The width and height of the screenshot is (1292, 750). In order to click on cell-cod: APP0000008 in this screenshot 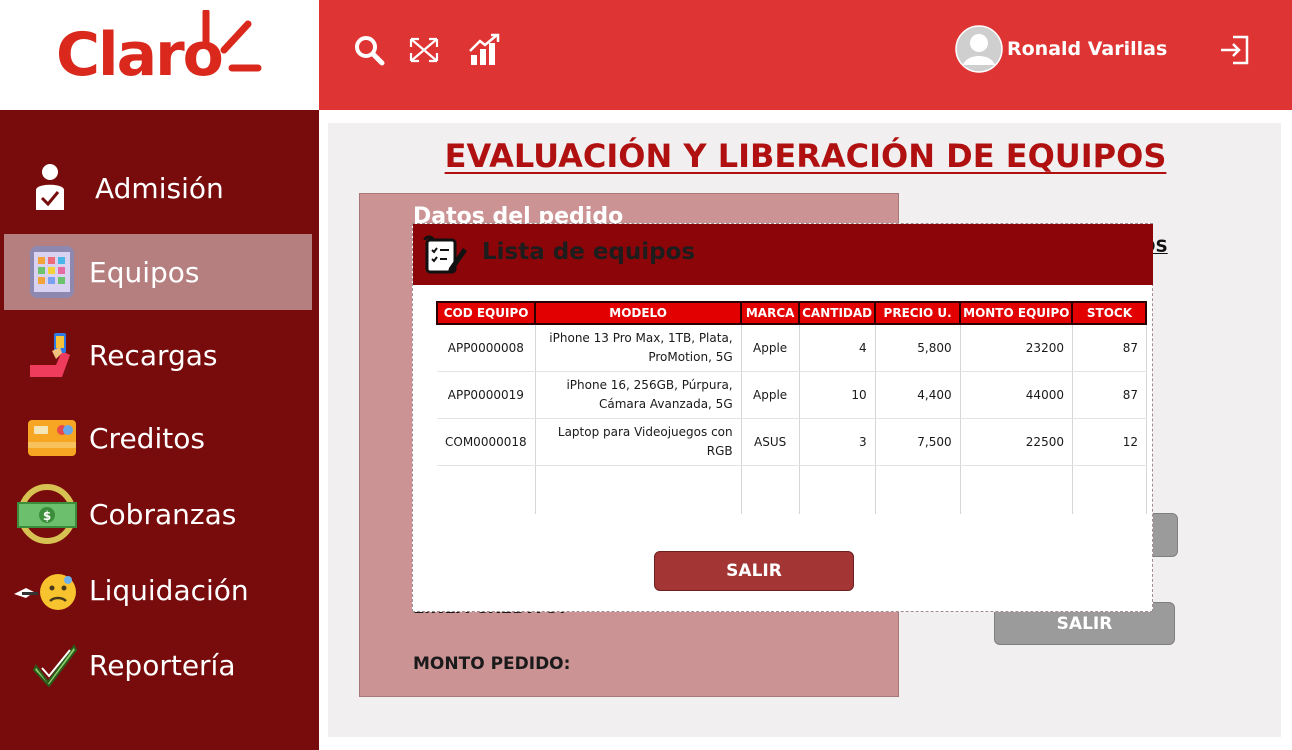, I will do `click(486, 348)`.